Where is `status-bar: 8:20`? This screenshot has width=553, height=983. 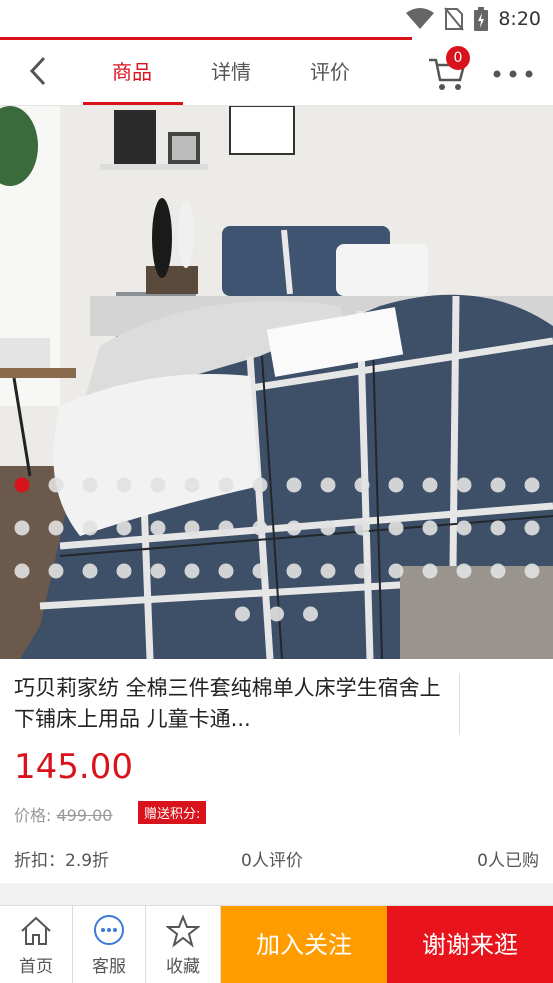 status-bar: 8:20 is located at coordinates (276, 18).